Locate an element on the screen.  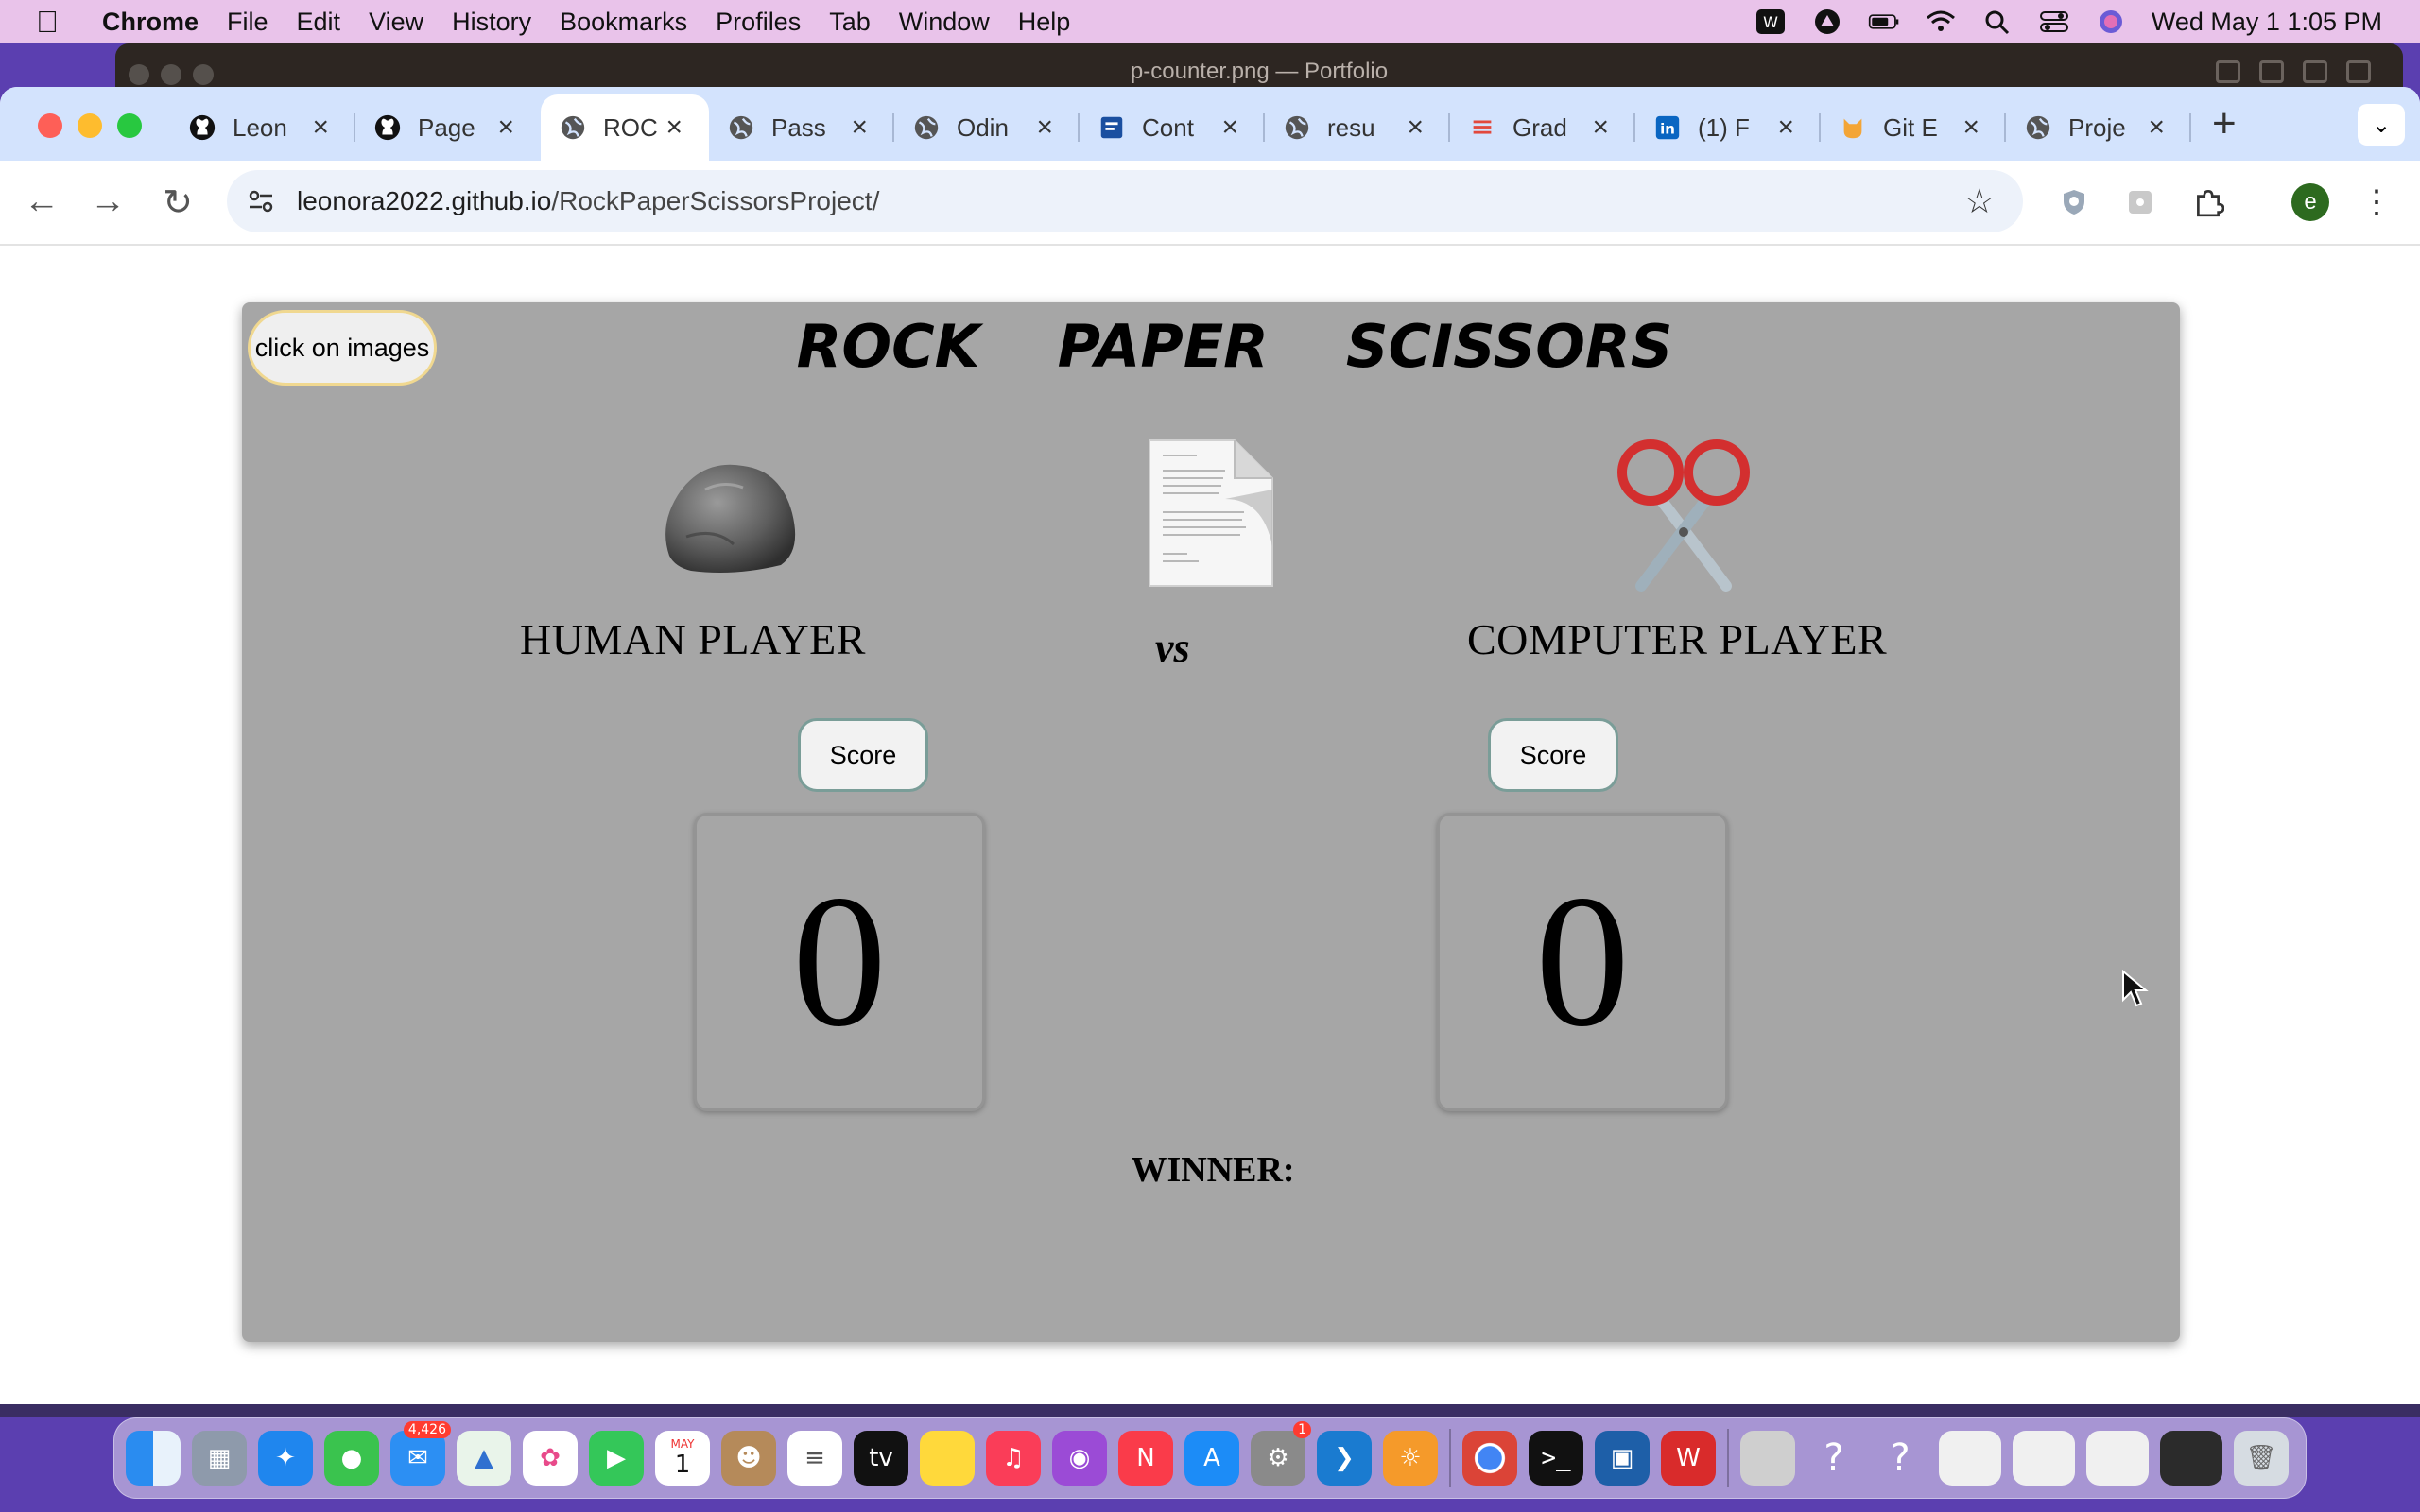
reload-icon: ↻ is located at coordinates (178, 202).